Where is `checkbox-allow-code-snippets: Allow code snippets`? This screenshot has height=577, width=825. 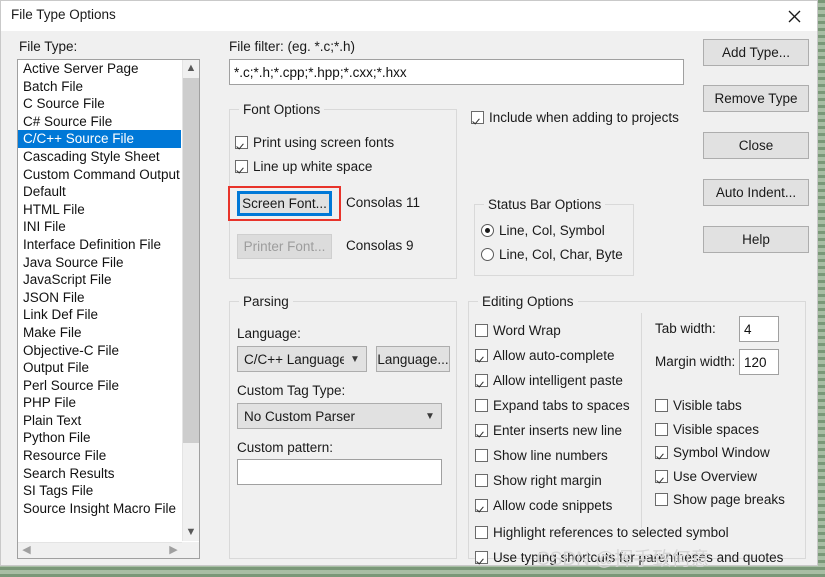
checkbox-allow-code-snippets: Allow code snippets is located at coordinates (543, 505).